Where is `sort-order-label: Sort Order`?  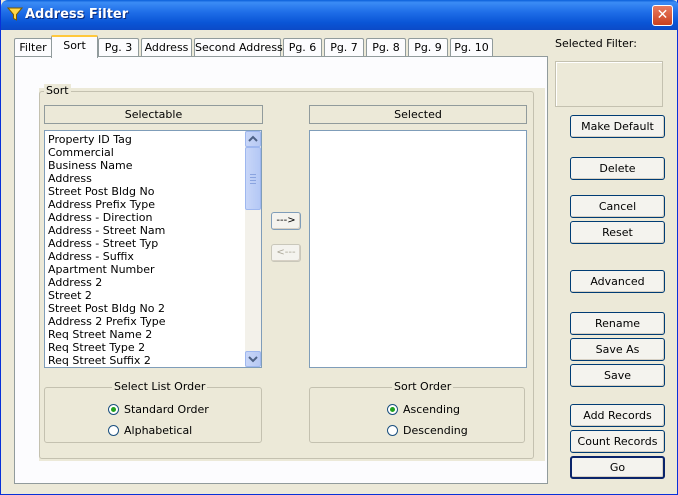
sort-order-label: Sort Order is located at coordinates (423, 386).